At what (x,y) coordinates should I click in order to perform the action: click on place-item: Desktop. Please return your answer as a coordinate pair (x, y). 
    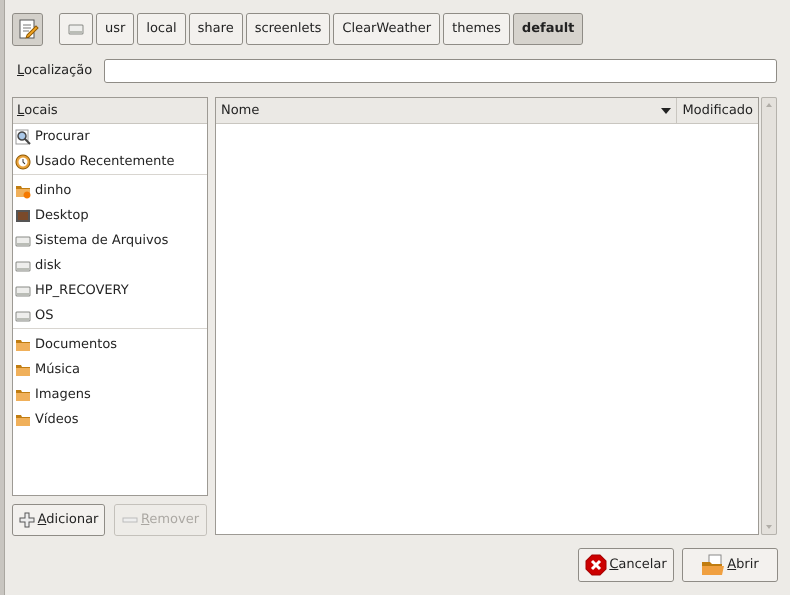
    Looking at the image, I should click on (110, 215).